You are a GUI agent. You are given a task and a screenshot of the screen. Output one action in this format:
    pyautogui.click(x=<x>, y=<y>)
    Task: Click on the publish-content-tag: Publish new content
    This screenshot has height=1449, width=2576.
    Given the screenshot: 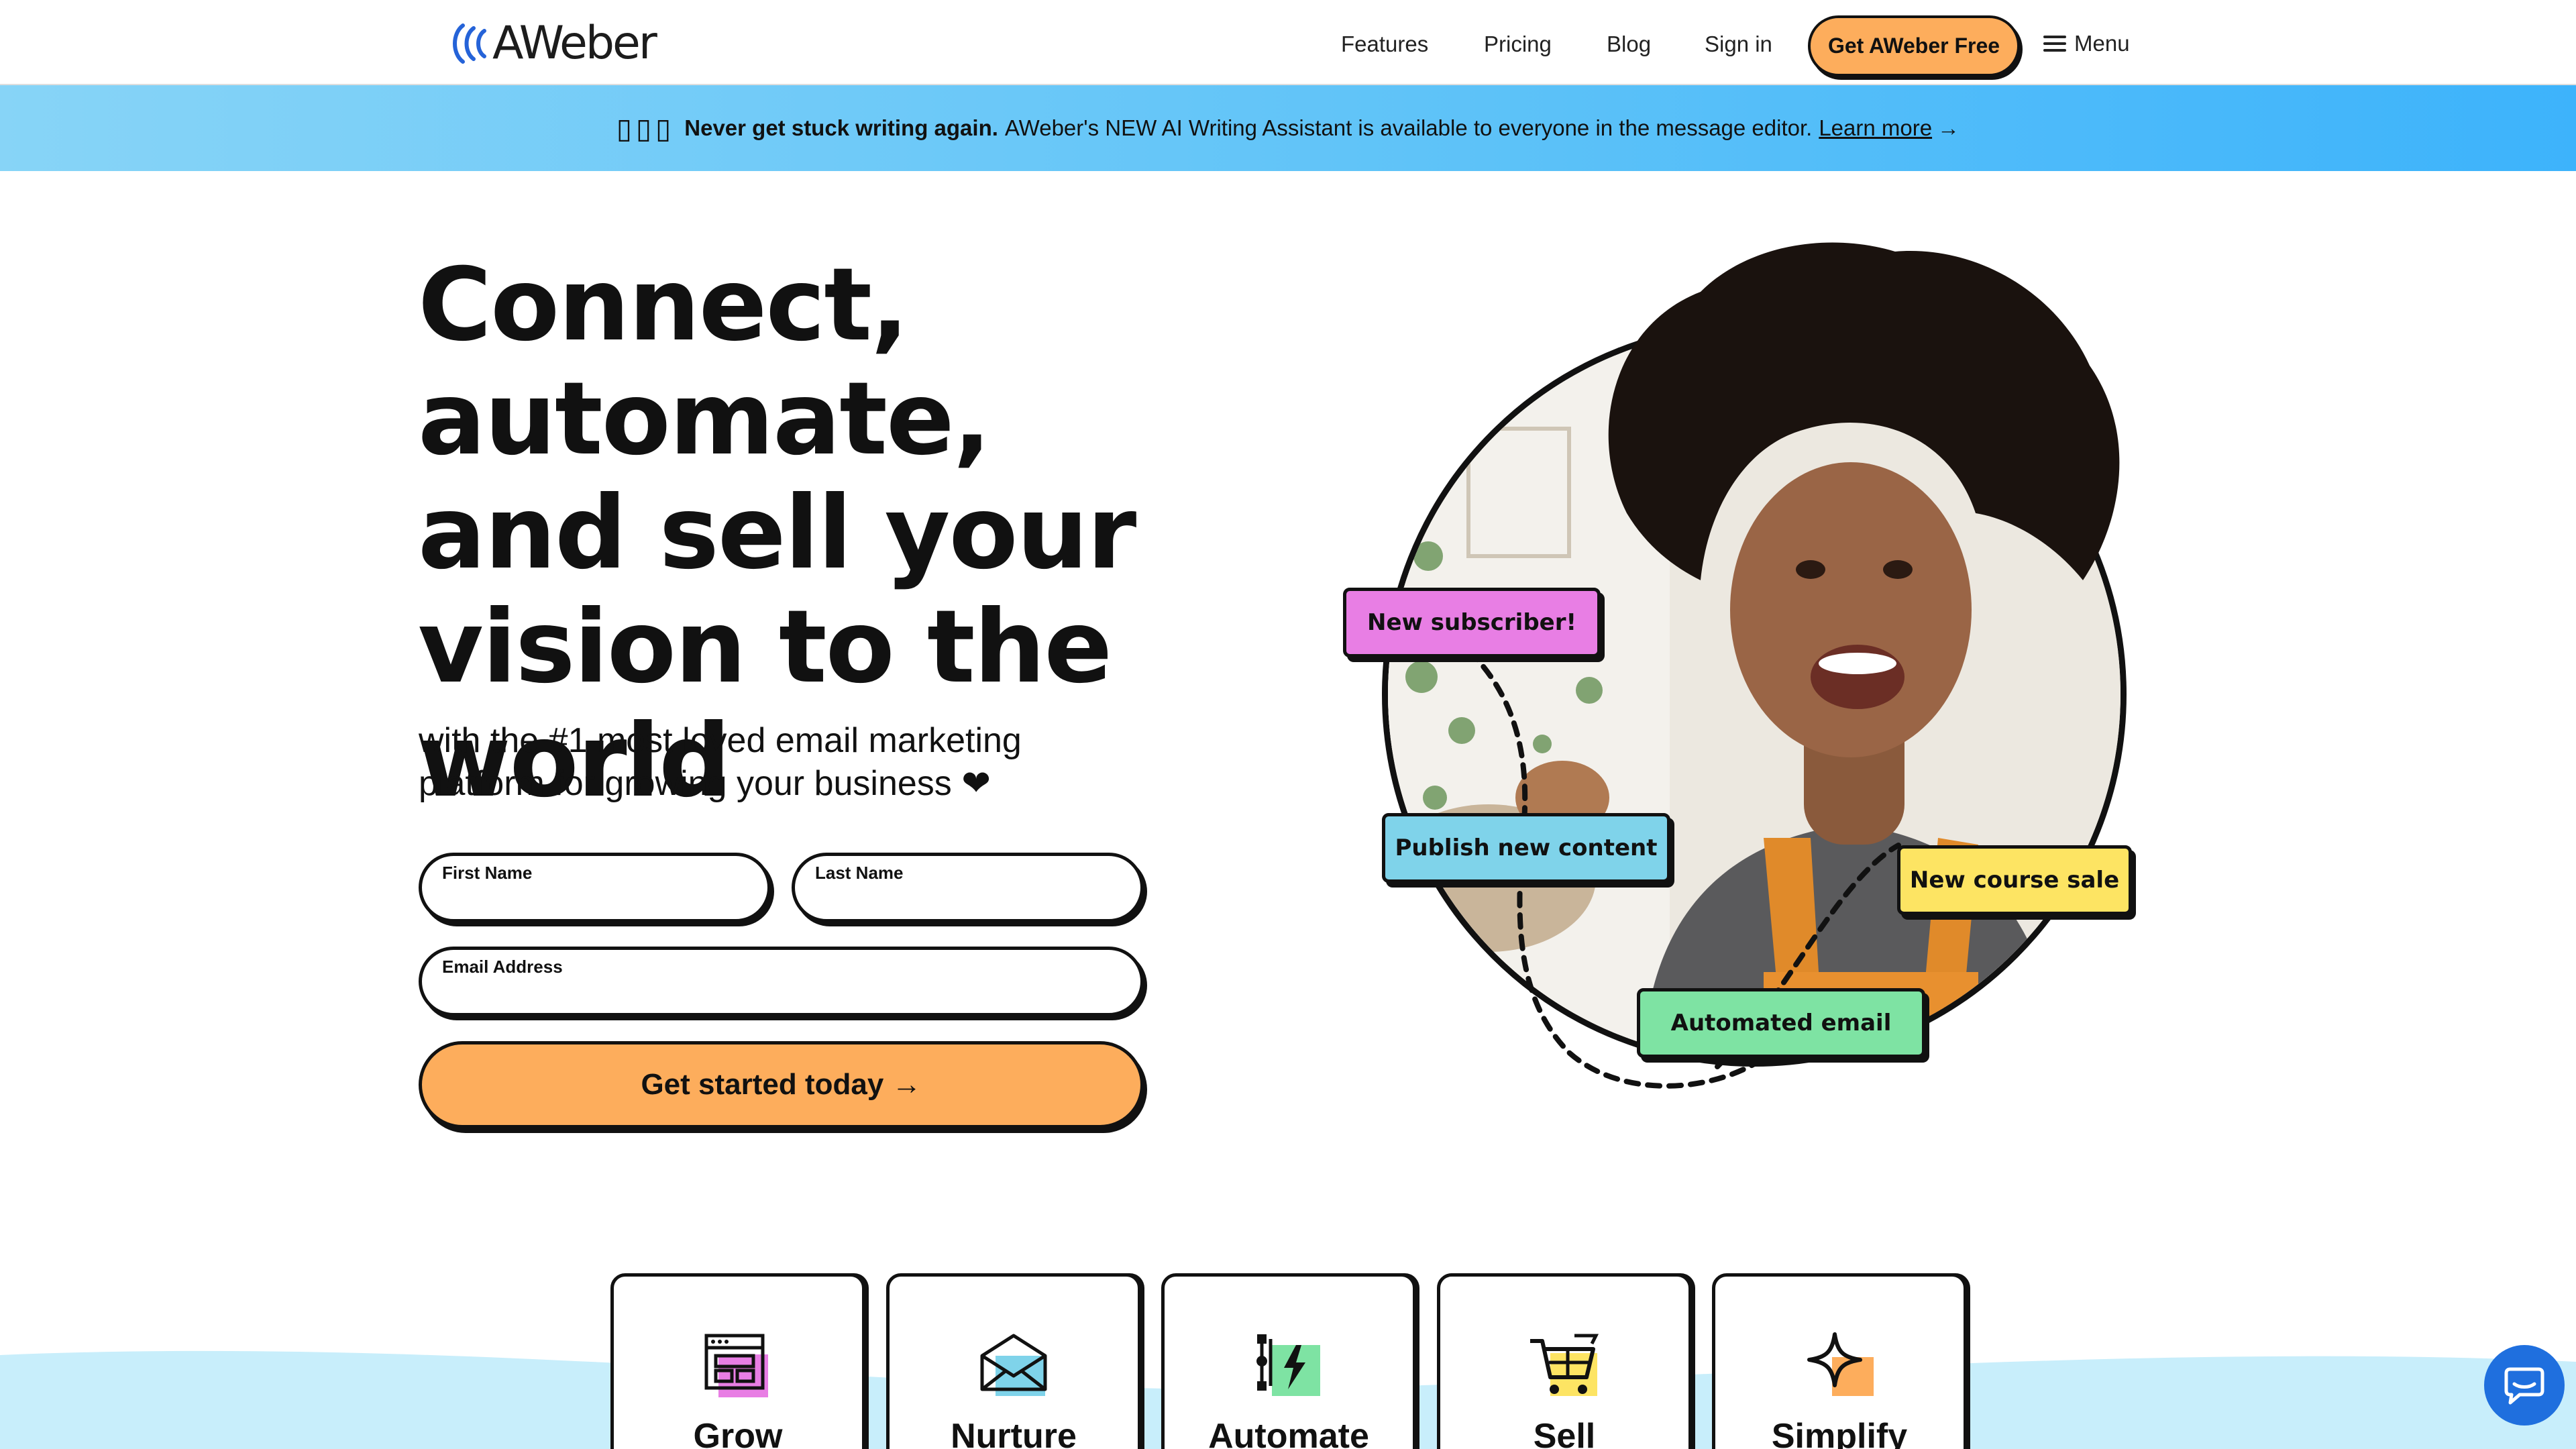 What is the action you would take?
    pyautogui.click(x=1526, y=848)
    